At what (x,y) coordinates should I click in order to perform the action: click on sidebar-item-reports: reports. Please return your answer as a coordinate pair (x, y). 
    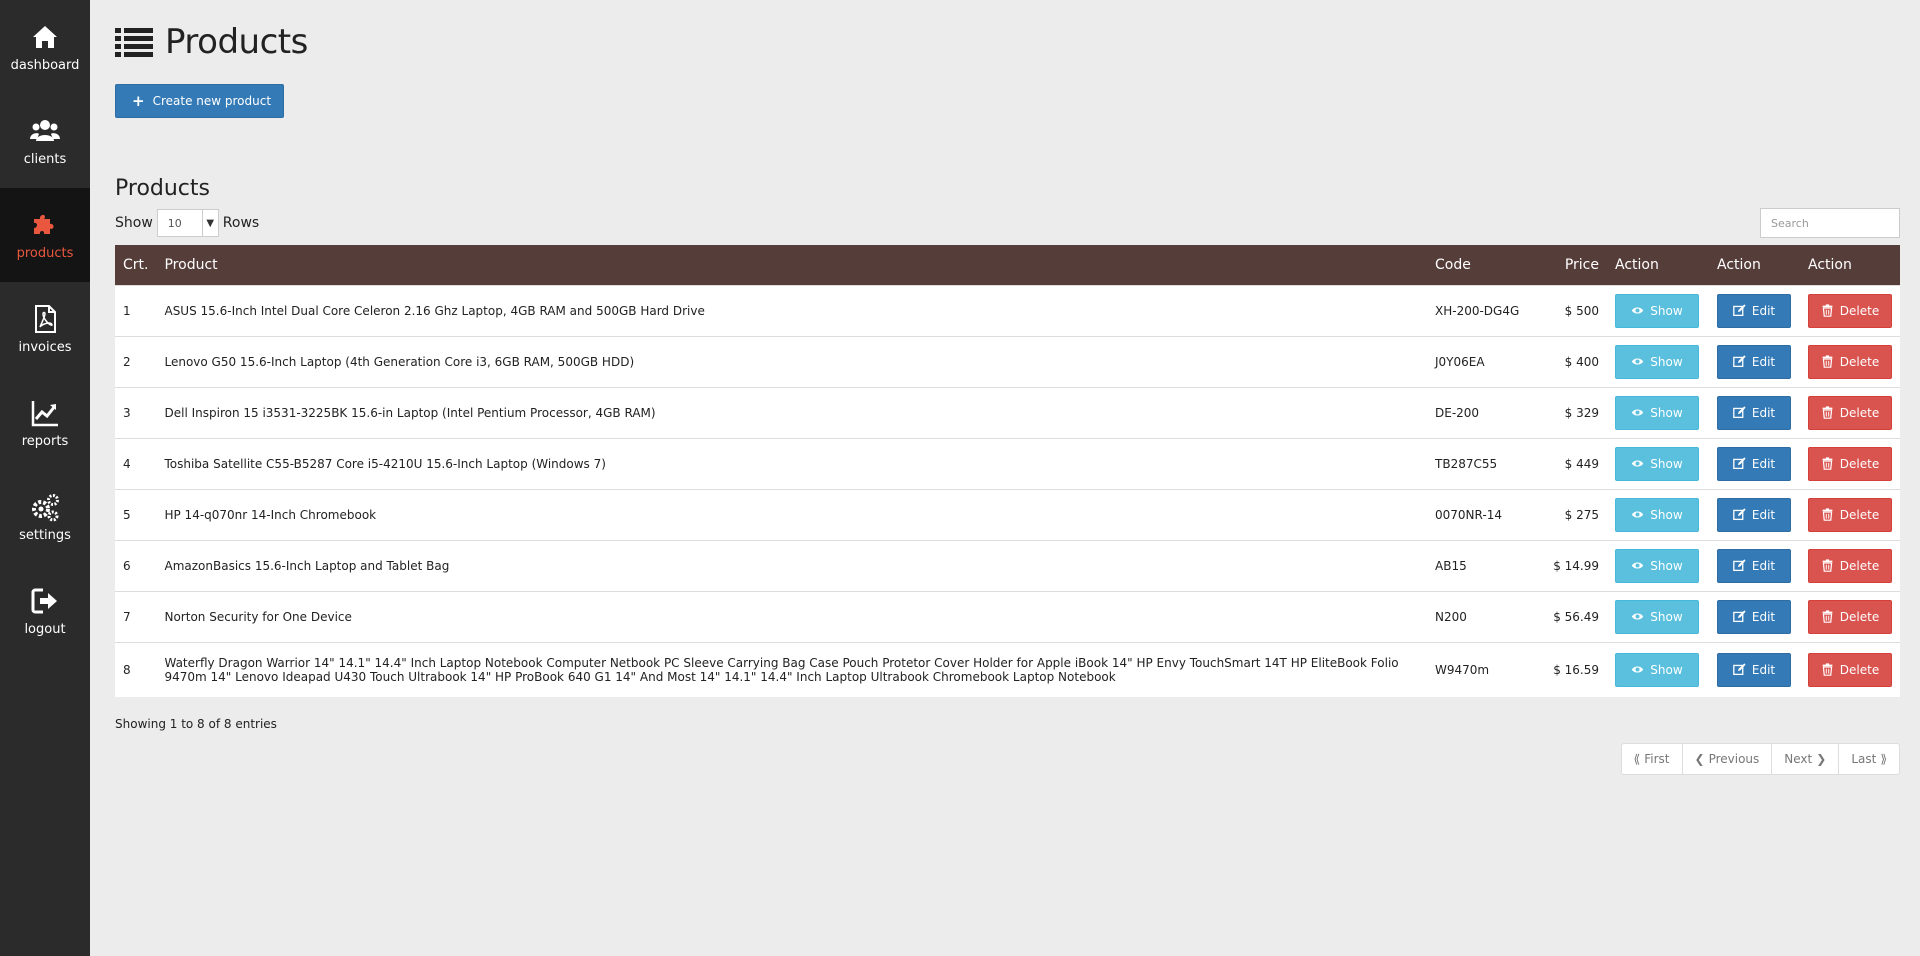
    Looking at the image, I should click on (45, 423).